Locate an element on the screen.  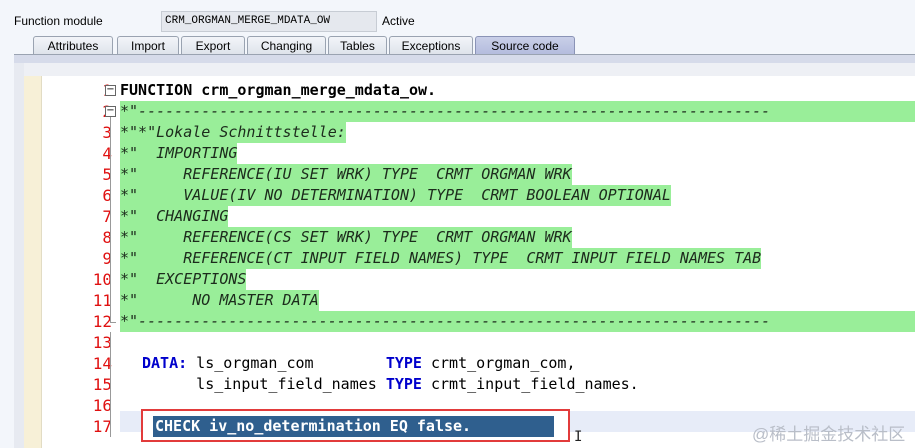
line-number: 15 is located at coordinates (102, 384).